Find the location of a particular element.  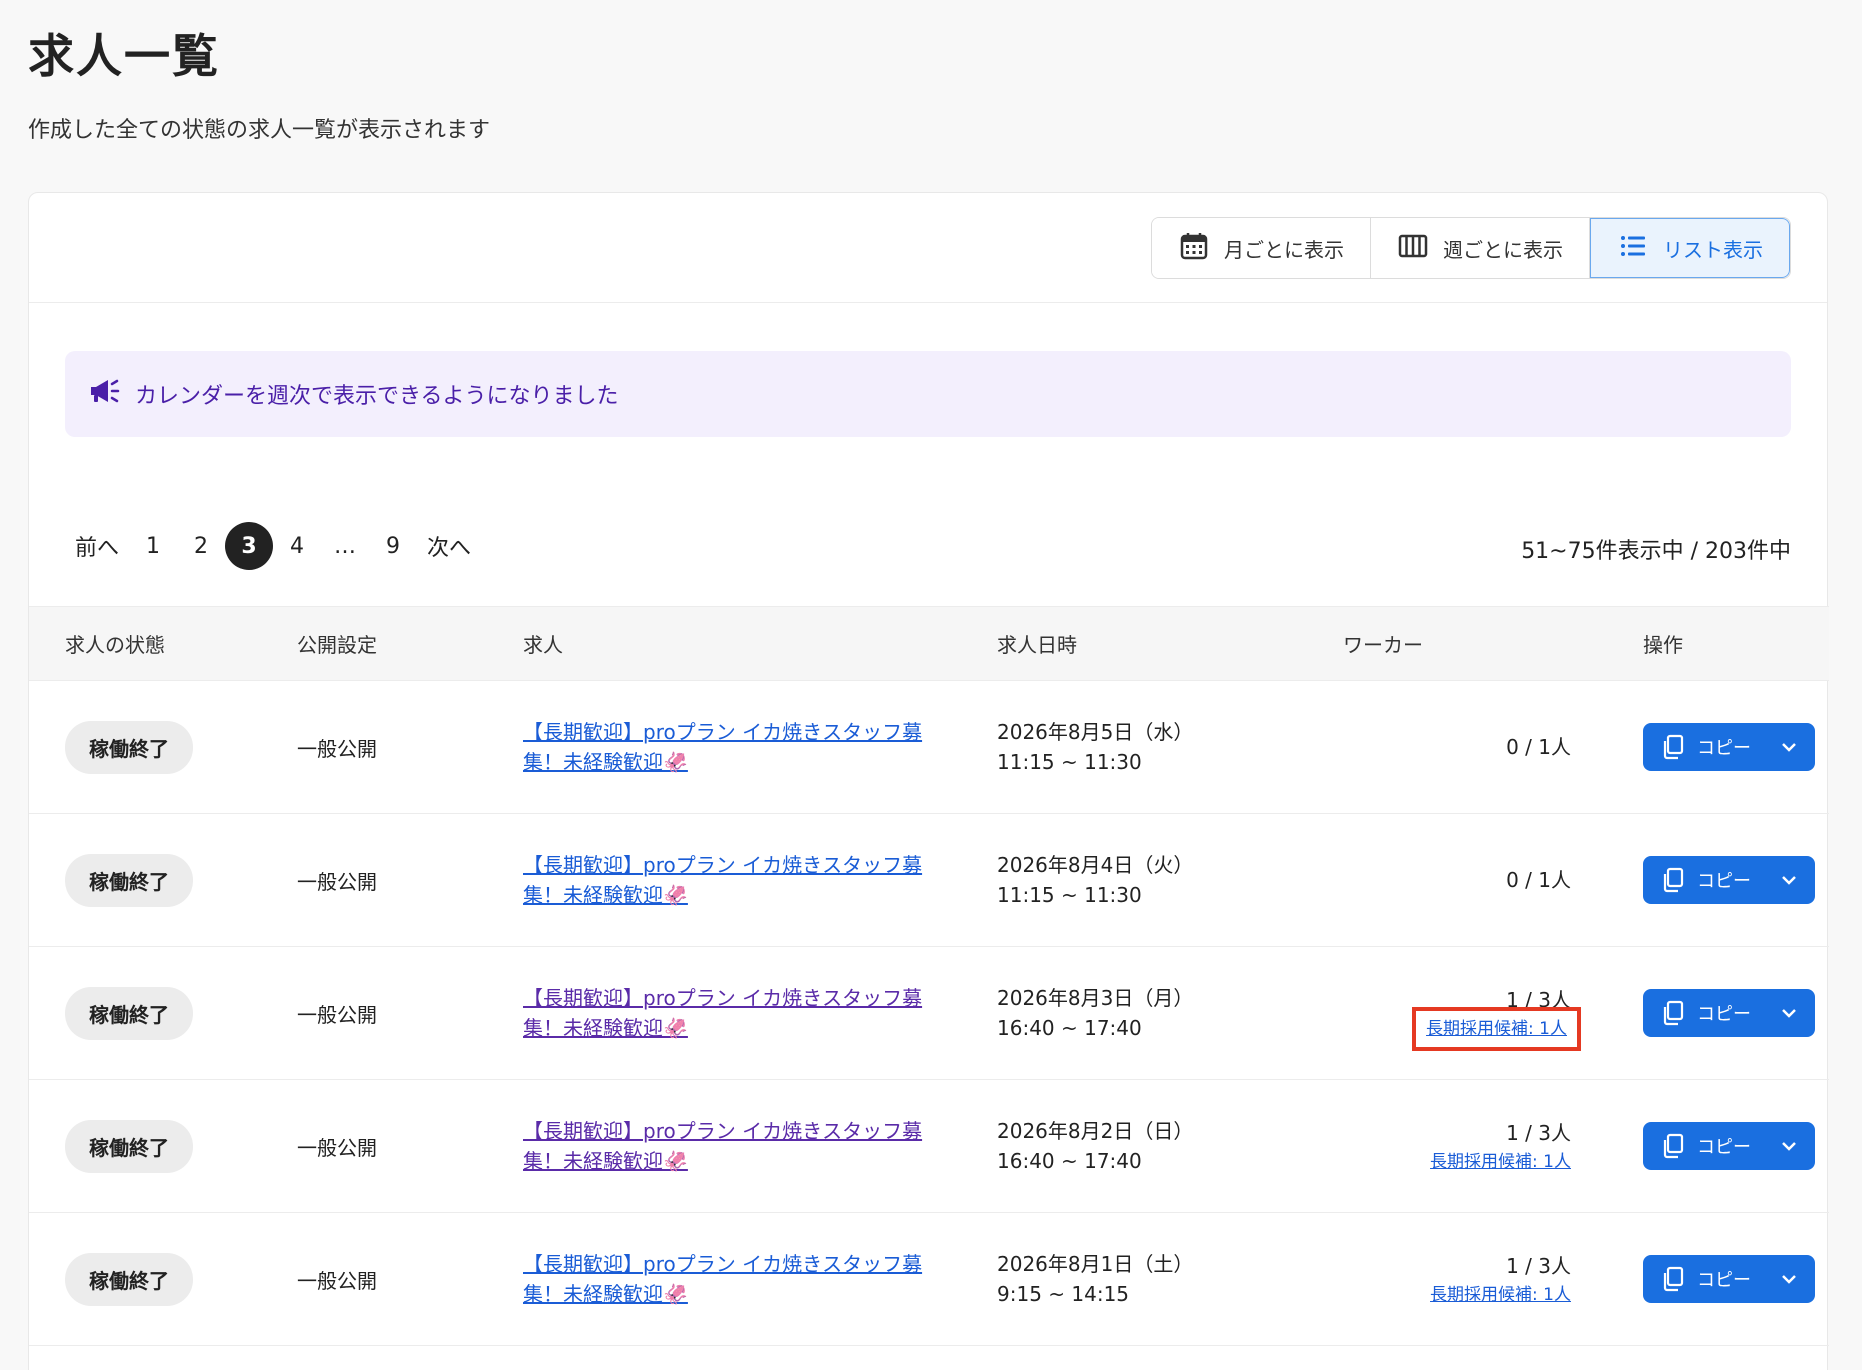

header-datetime: 求人日時 is located at coordinates (1167, 643).